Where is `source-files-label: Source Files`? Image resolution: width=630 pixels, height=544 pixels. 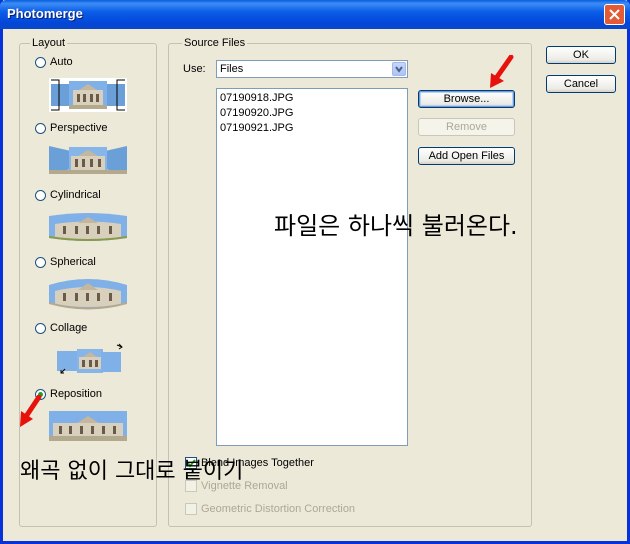 source-files-label: Source Files is located at coordinates (215, 43).